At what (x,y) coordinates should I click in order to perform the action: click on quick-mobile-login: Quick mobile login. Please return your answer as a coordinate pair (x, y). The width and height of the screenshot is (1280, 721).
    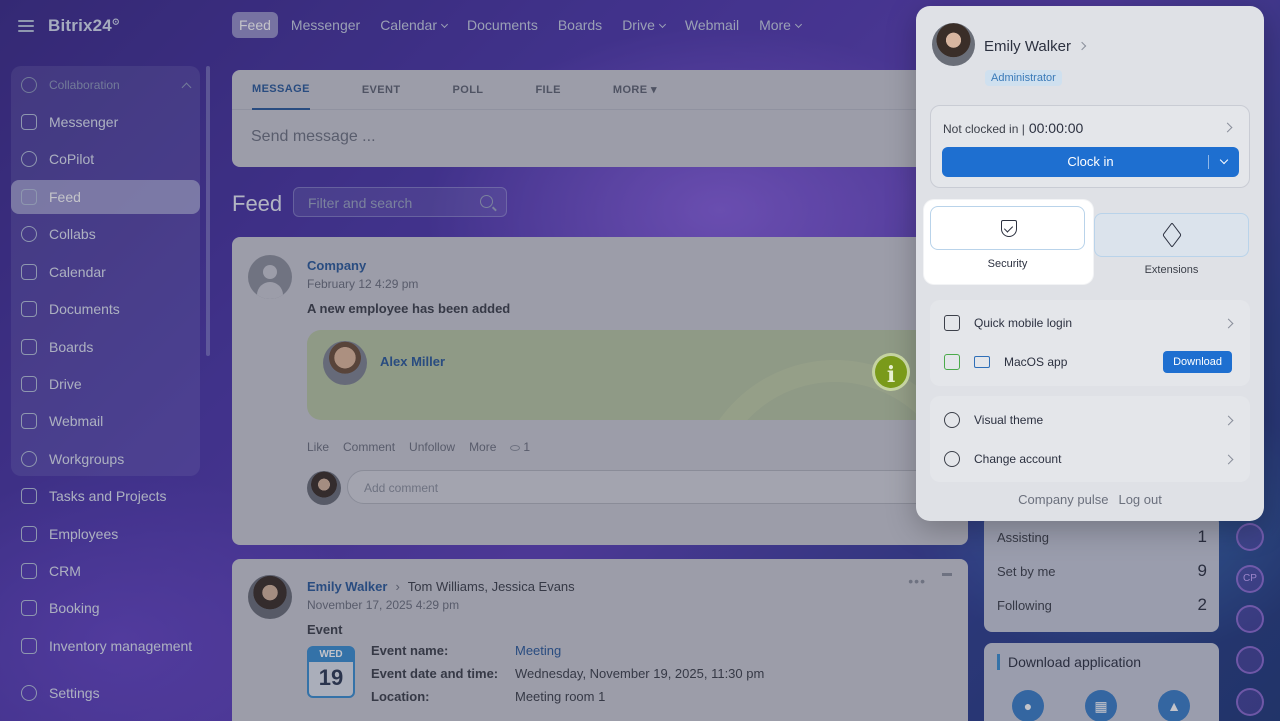
    Looking at the image, I should click on (1089, 323).